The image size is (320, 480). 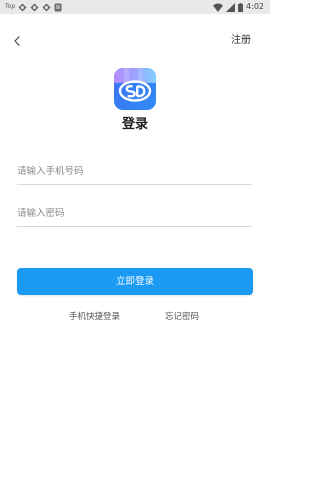 I want to click on back-button, so click(x=17, y=41).